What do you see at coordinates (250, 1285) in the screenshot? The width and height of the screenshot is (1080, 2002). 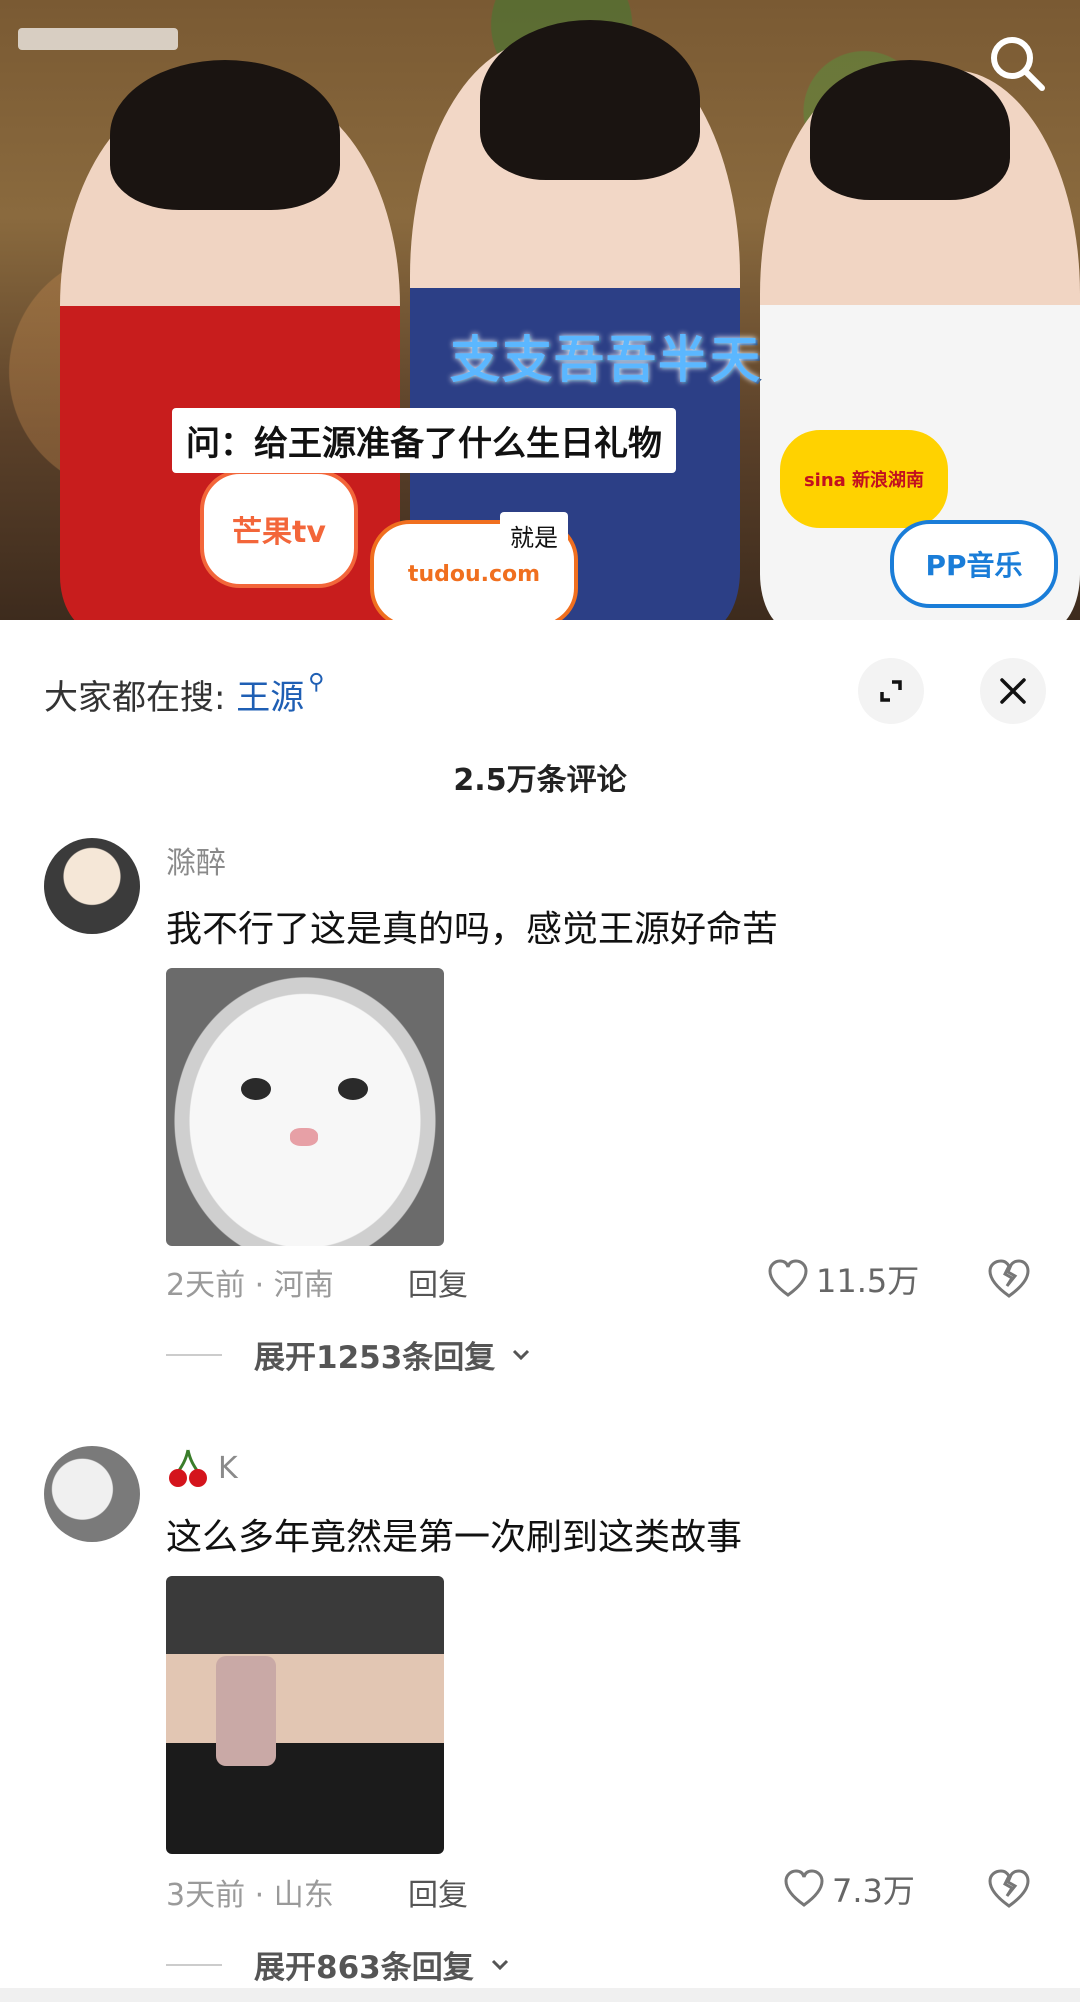 I see `comment-meta: 2天前 · 河南` at bounding box center [250, 1285].